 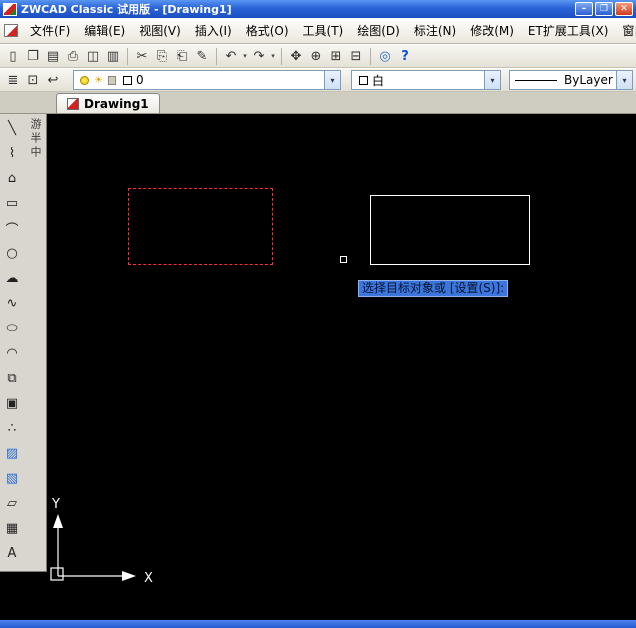 I want to click on pan-button: ✥, so click(x=296, y=56).